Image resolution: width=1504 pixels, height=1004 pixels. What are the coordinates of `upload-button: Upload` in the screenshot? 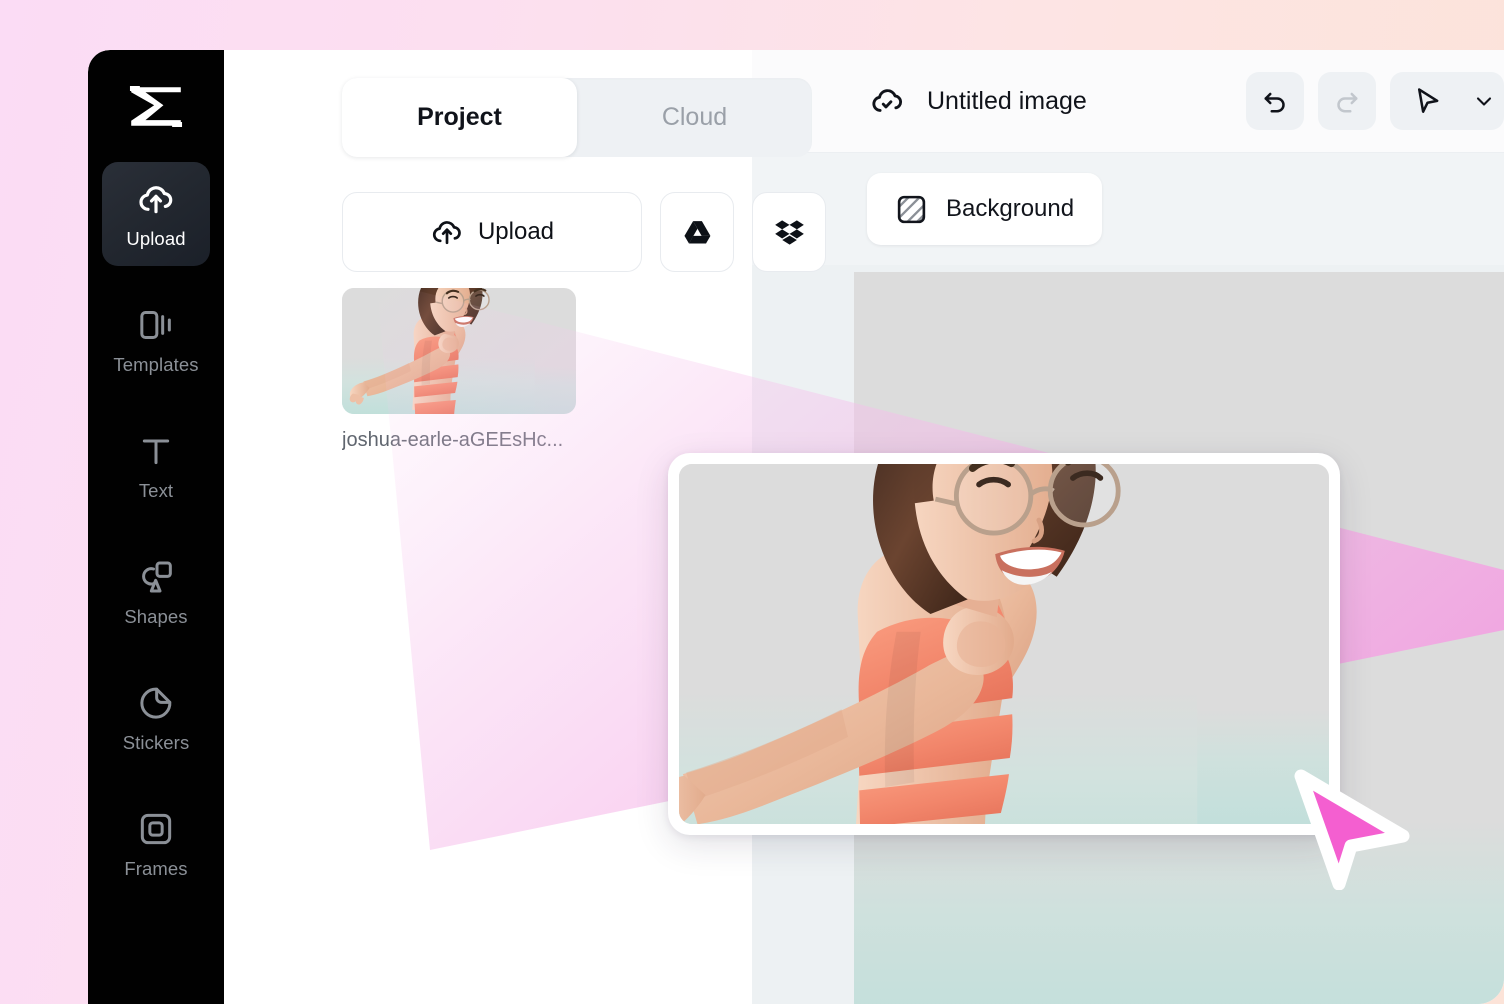 It's located at (492, 232).